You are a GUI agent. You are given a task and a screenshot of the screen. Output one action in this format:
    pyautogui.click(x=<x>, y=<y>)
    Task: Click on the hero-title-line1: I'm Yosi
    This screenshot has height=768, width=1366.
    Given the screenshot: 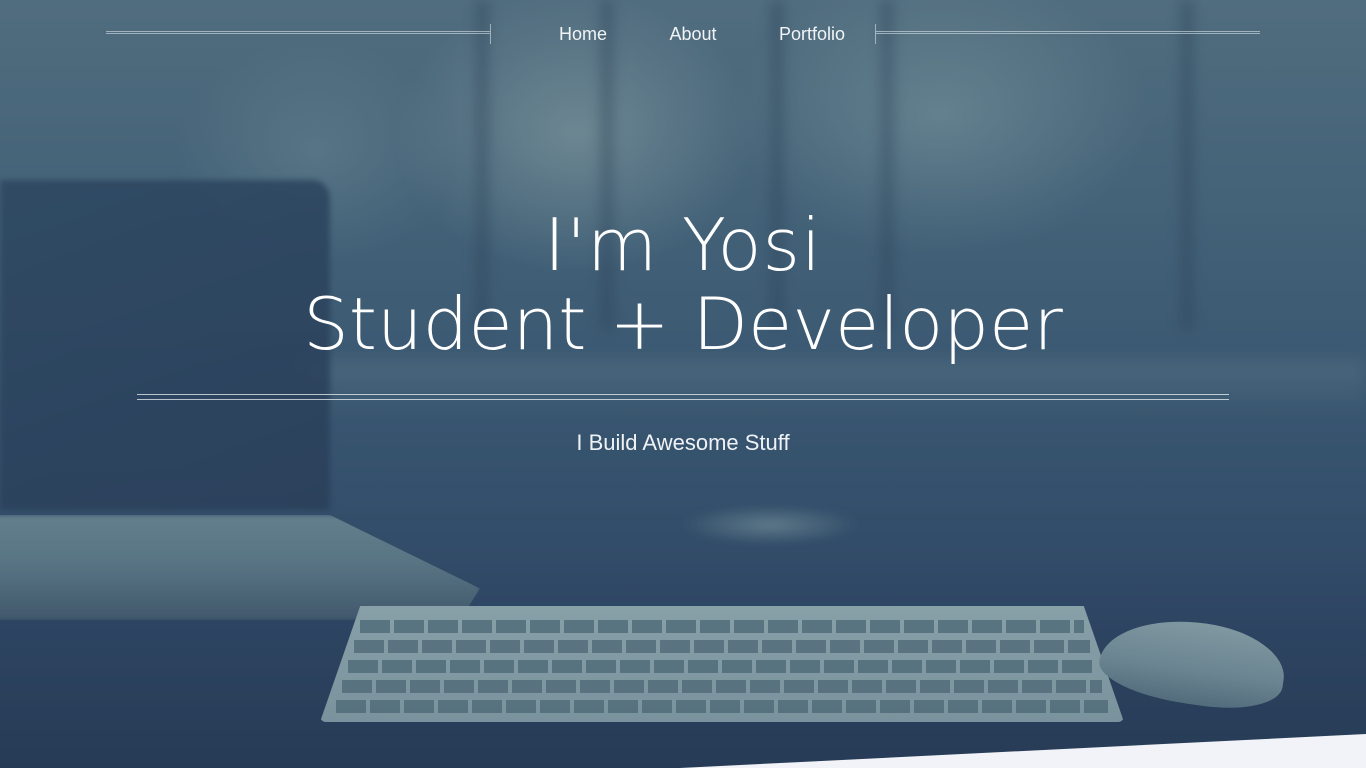 What is the action you would take?
    pyautogui.click(x=683, y=245)
    